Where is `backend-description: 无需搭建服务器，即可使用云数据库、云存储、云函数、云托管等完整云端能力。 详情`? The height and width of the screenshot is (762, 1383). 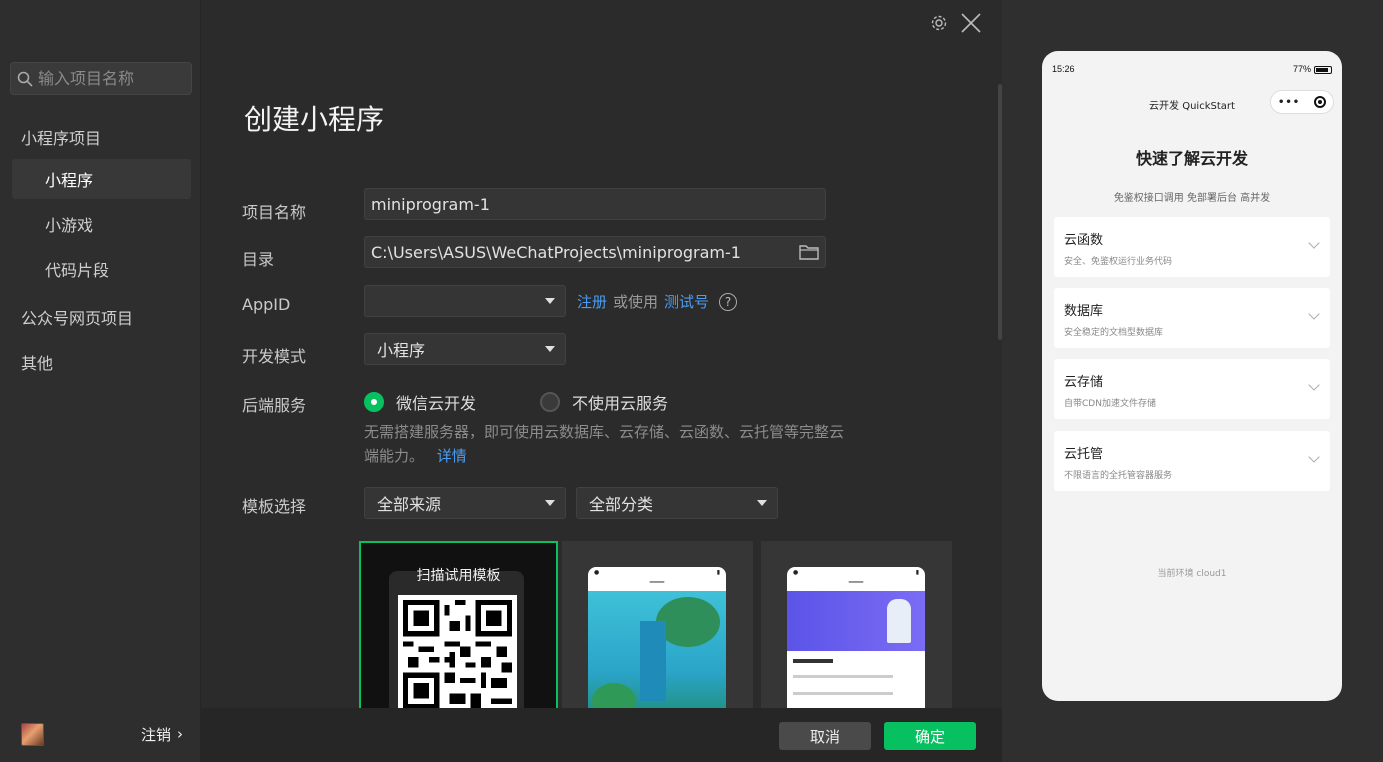 backend-description: 无需搭建服务器，即可使用云数据库、云存储、云函数、云托管等完整云端能力。 详情 is located at coordinates (604, 444).